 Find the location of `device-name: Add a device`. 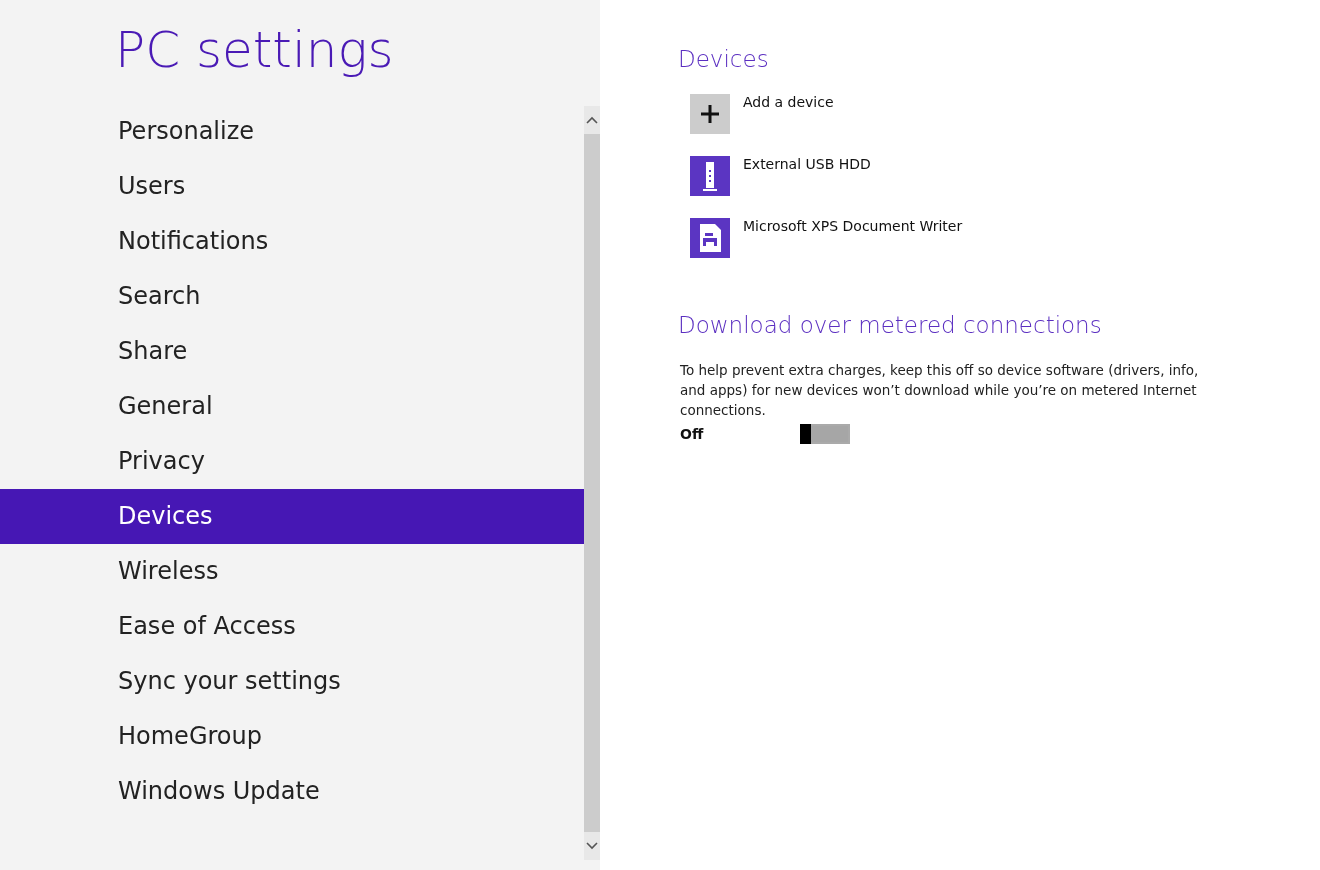

device-name: Add a device is located at coordinates (788, 102).